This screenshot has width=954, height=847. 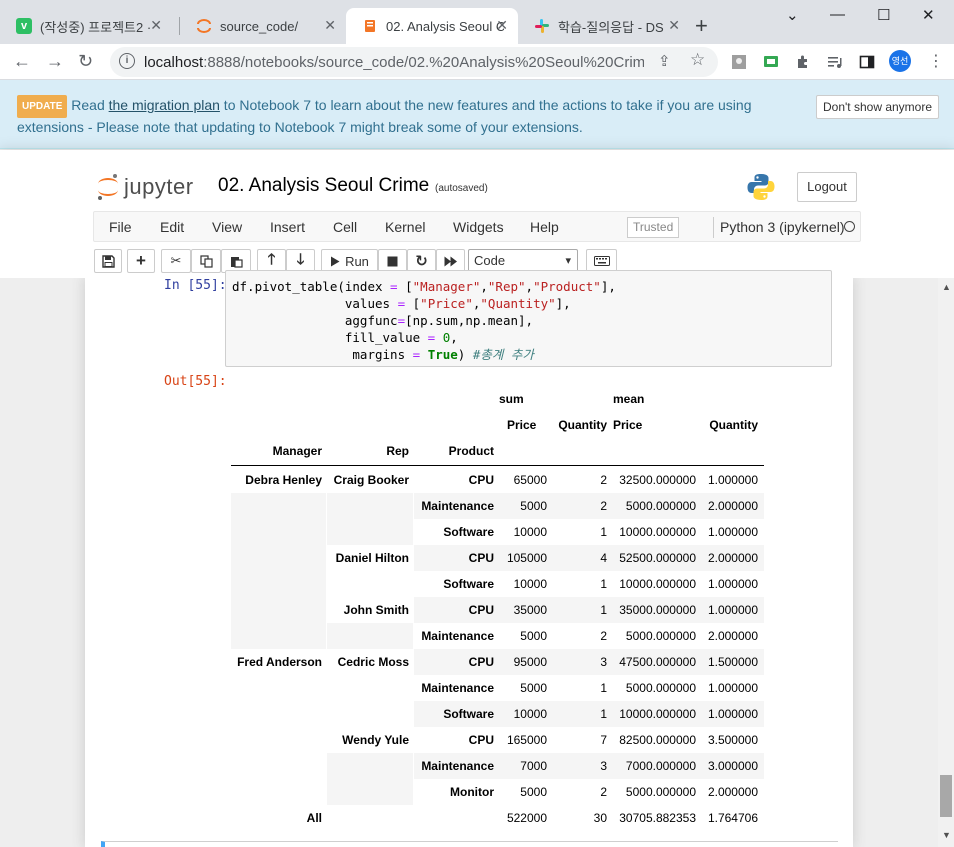 What do you see at coordinates (279, 662) in the screenshot?
I see `row-index-manager: Fred Anderson` at bounding box center [279, 662].